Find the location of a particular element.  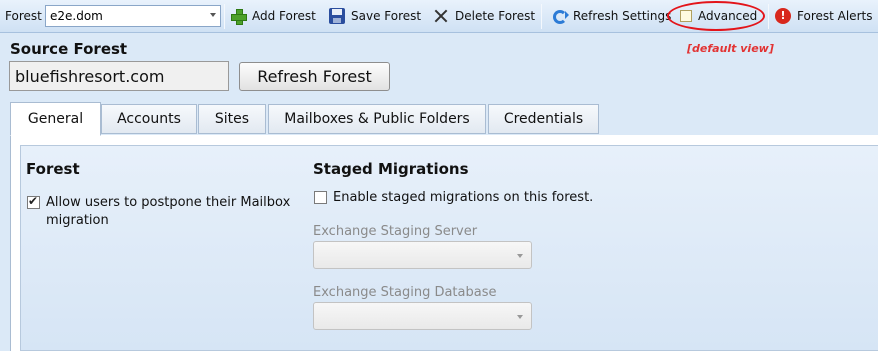

delete-forest-label: Delete Forest is located at coordinates (495, 16).